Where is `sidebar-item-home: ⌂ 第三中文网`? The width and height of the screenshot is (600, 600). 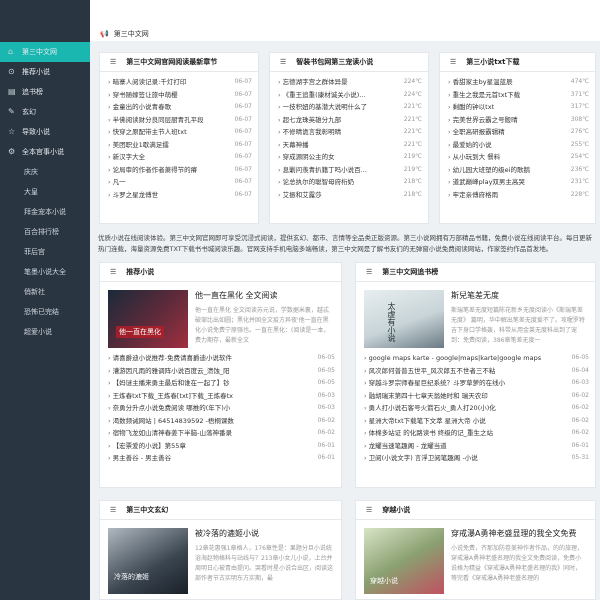 sidebar-item-home: ⌂ 第三中文网 is located at coordinates (45, 52).